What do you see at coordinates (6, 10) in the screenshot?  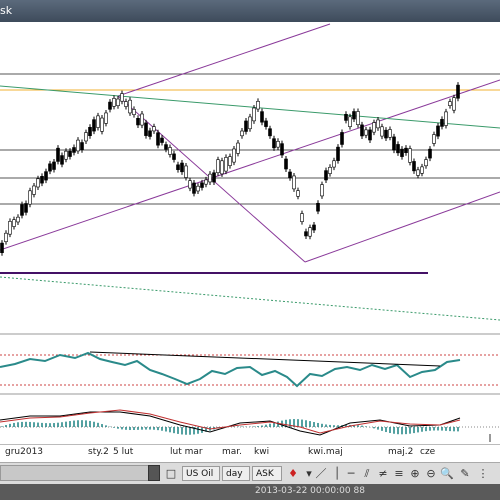 I see `window-title: sk` at bounding box center [6, 10].